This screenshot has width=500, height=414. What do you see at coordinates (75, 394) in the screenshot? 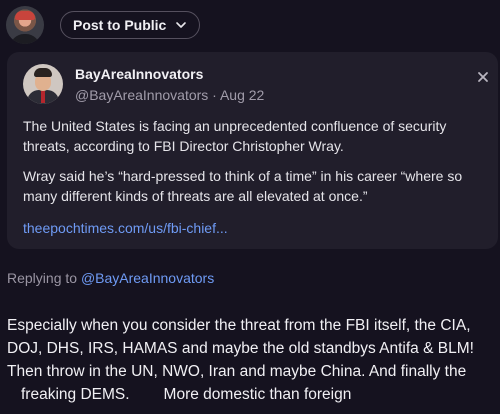
I see `reply-text-fragment: freaking DEMS.` at bounding box center [75, 394].